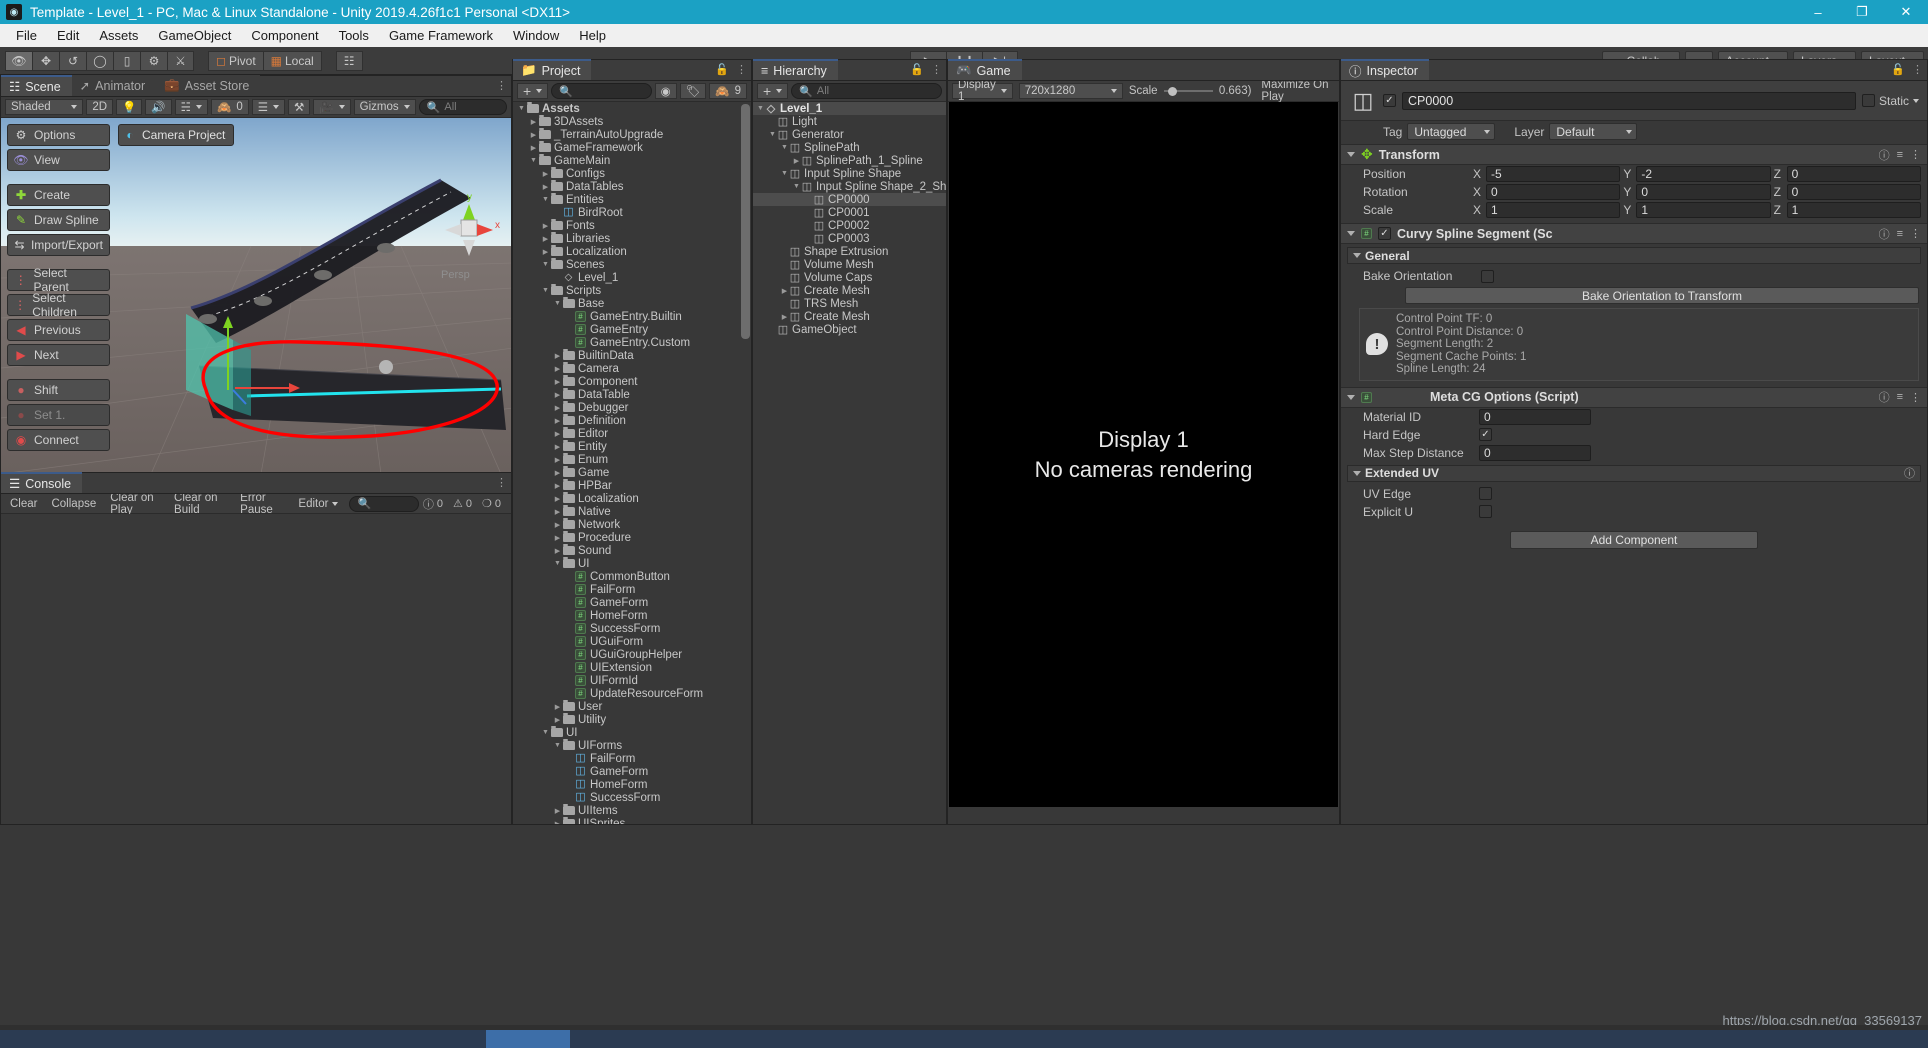 This screenshot has height=1048, width=1928. Describe the element at coordinates (1485, 511) in the screenshot. I see `explicit-u-checkbox` at that location.